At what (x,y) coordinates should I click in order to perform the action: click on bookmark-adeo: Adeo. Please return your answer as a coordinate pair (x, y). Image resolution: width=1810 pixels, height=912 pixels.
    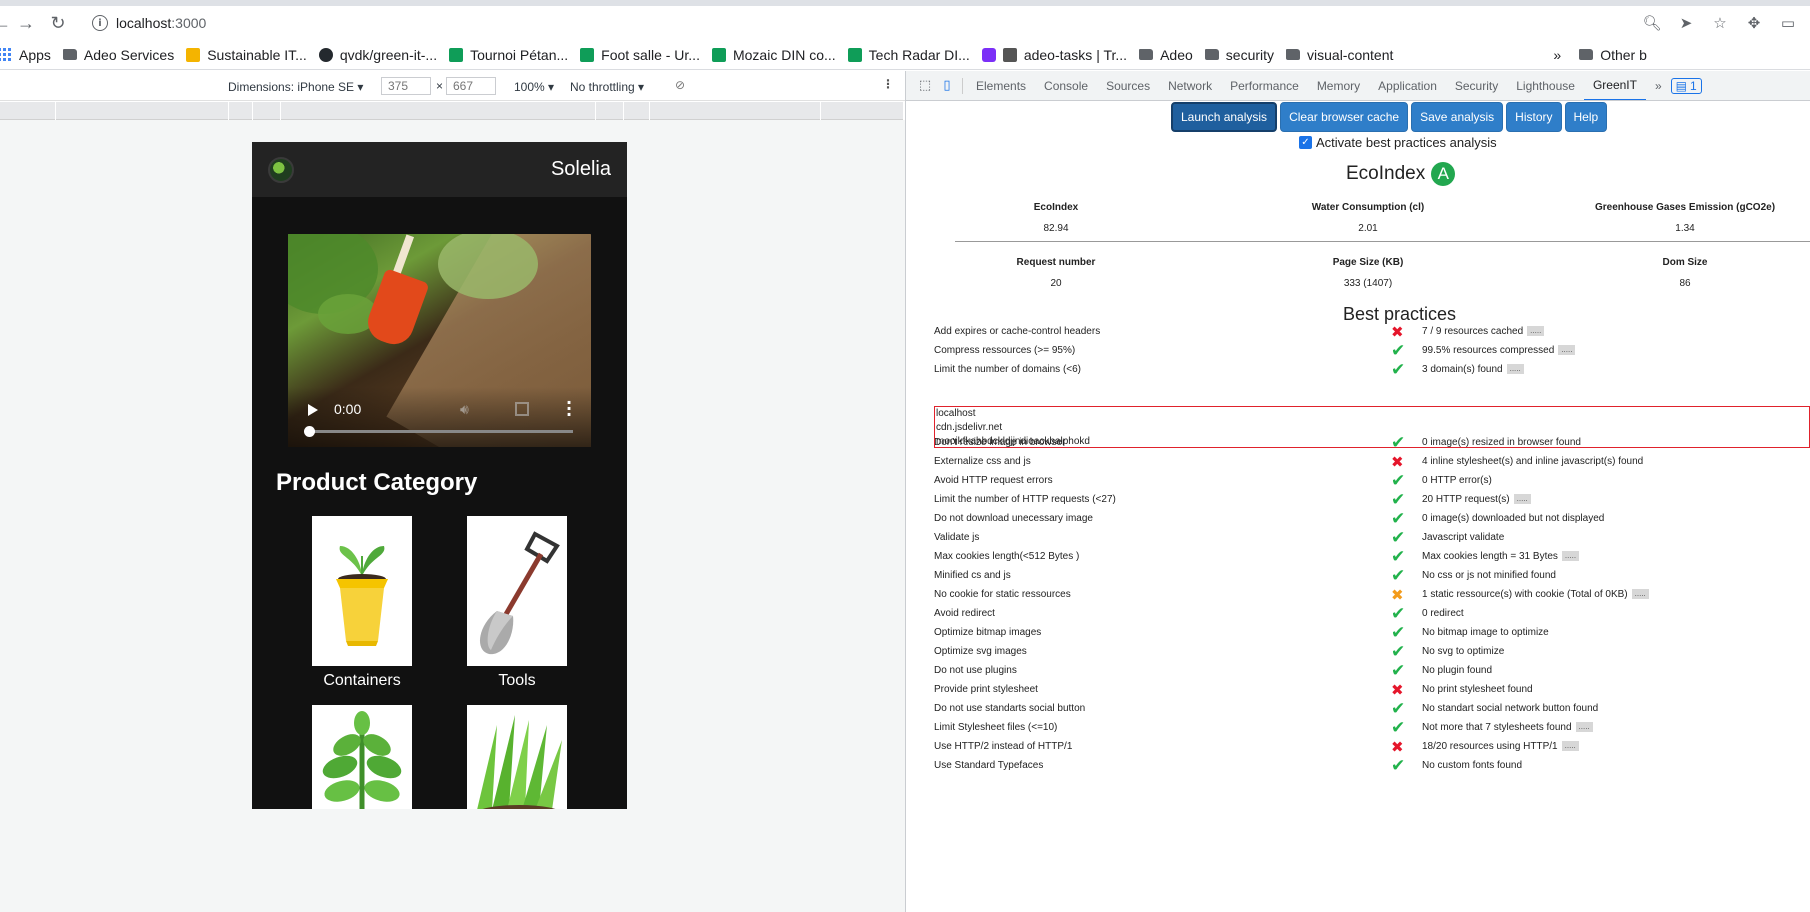
    Looking at the image, I should click on (1166, 55).